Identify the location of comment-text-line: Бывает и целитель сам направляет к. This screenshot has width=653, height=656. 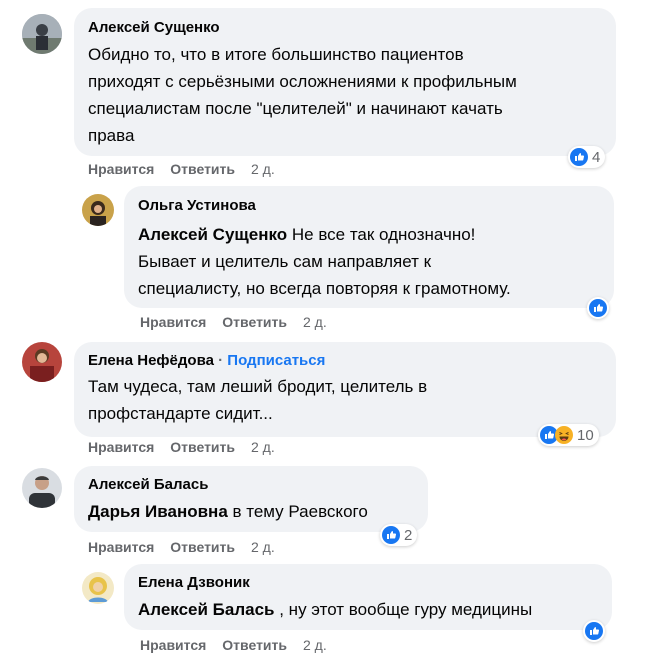
(285, 261).